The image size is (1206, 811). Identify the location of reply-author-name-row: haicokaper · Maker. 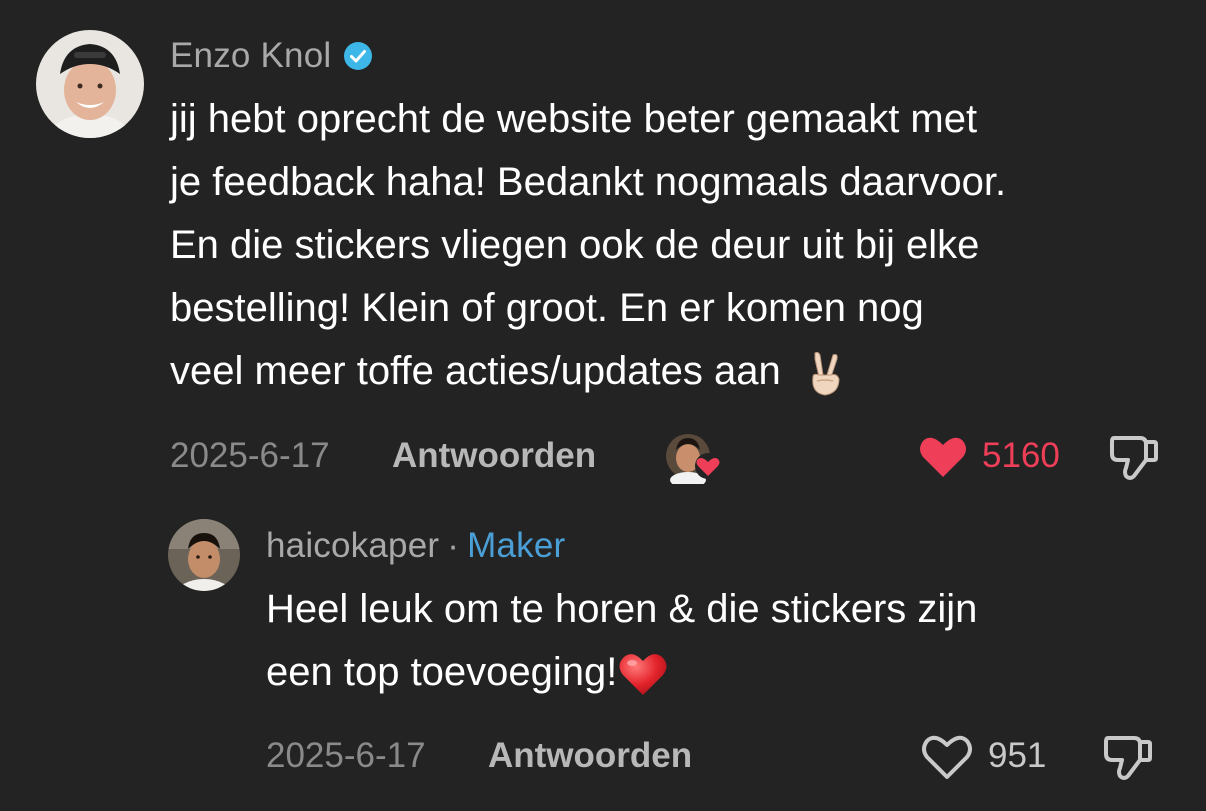
(415, 546).